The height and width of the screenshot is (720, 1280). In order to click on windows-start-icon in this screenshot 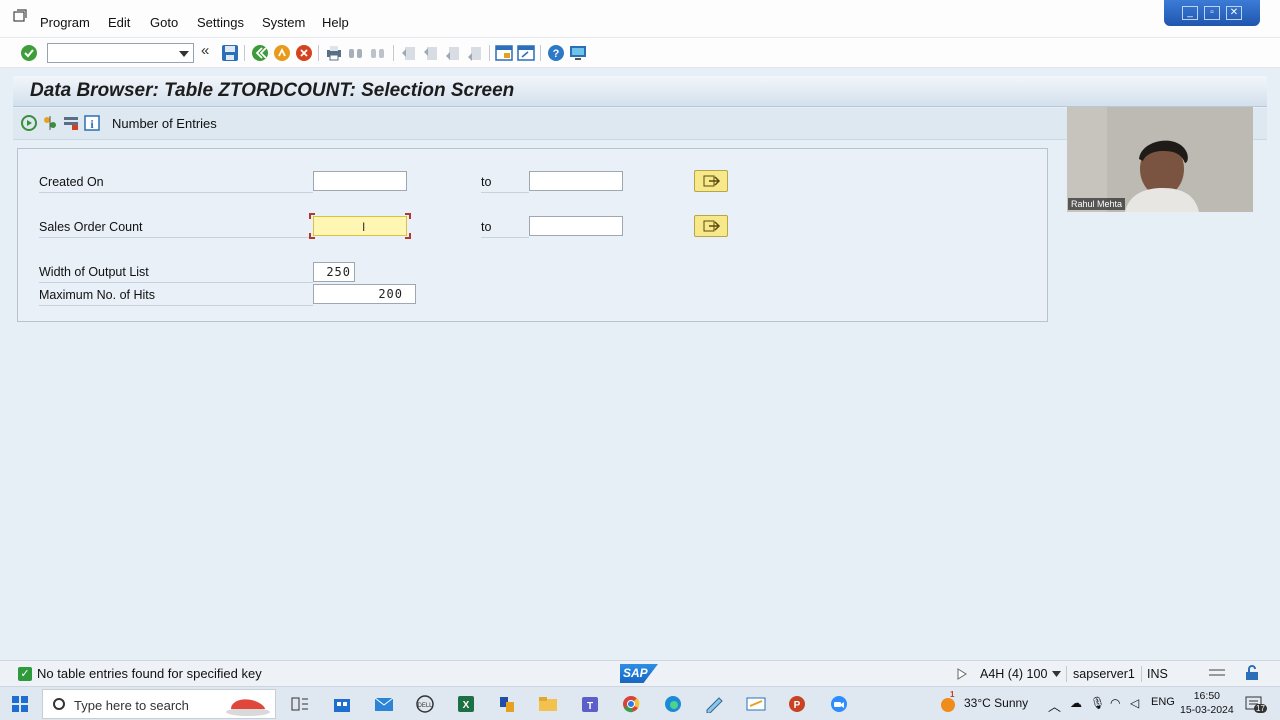, I will do `click(20, 704)`.